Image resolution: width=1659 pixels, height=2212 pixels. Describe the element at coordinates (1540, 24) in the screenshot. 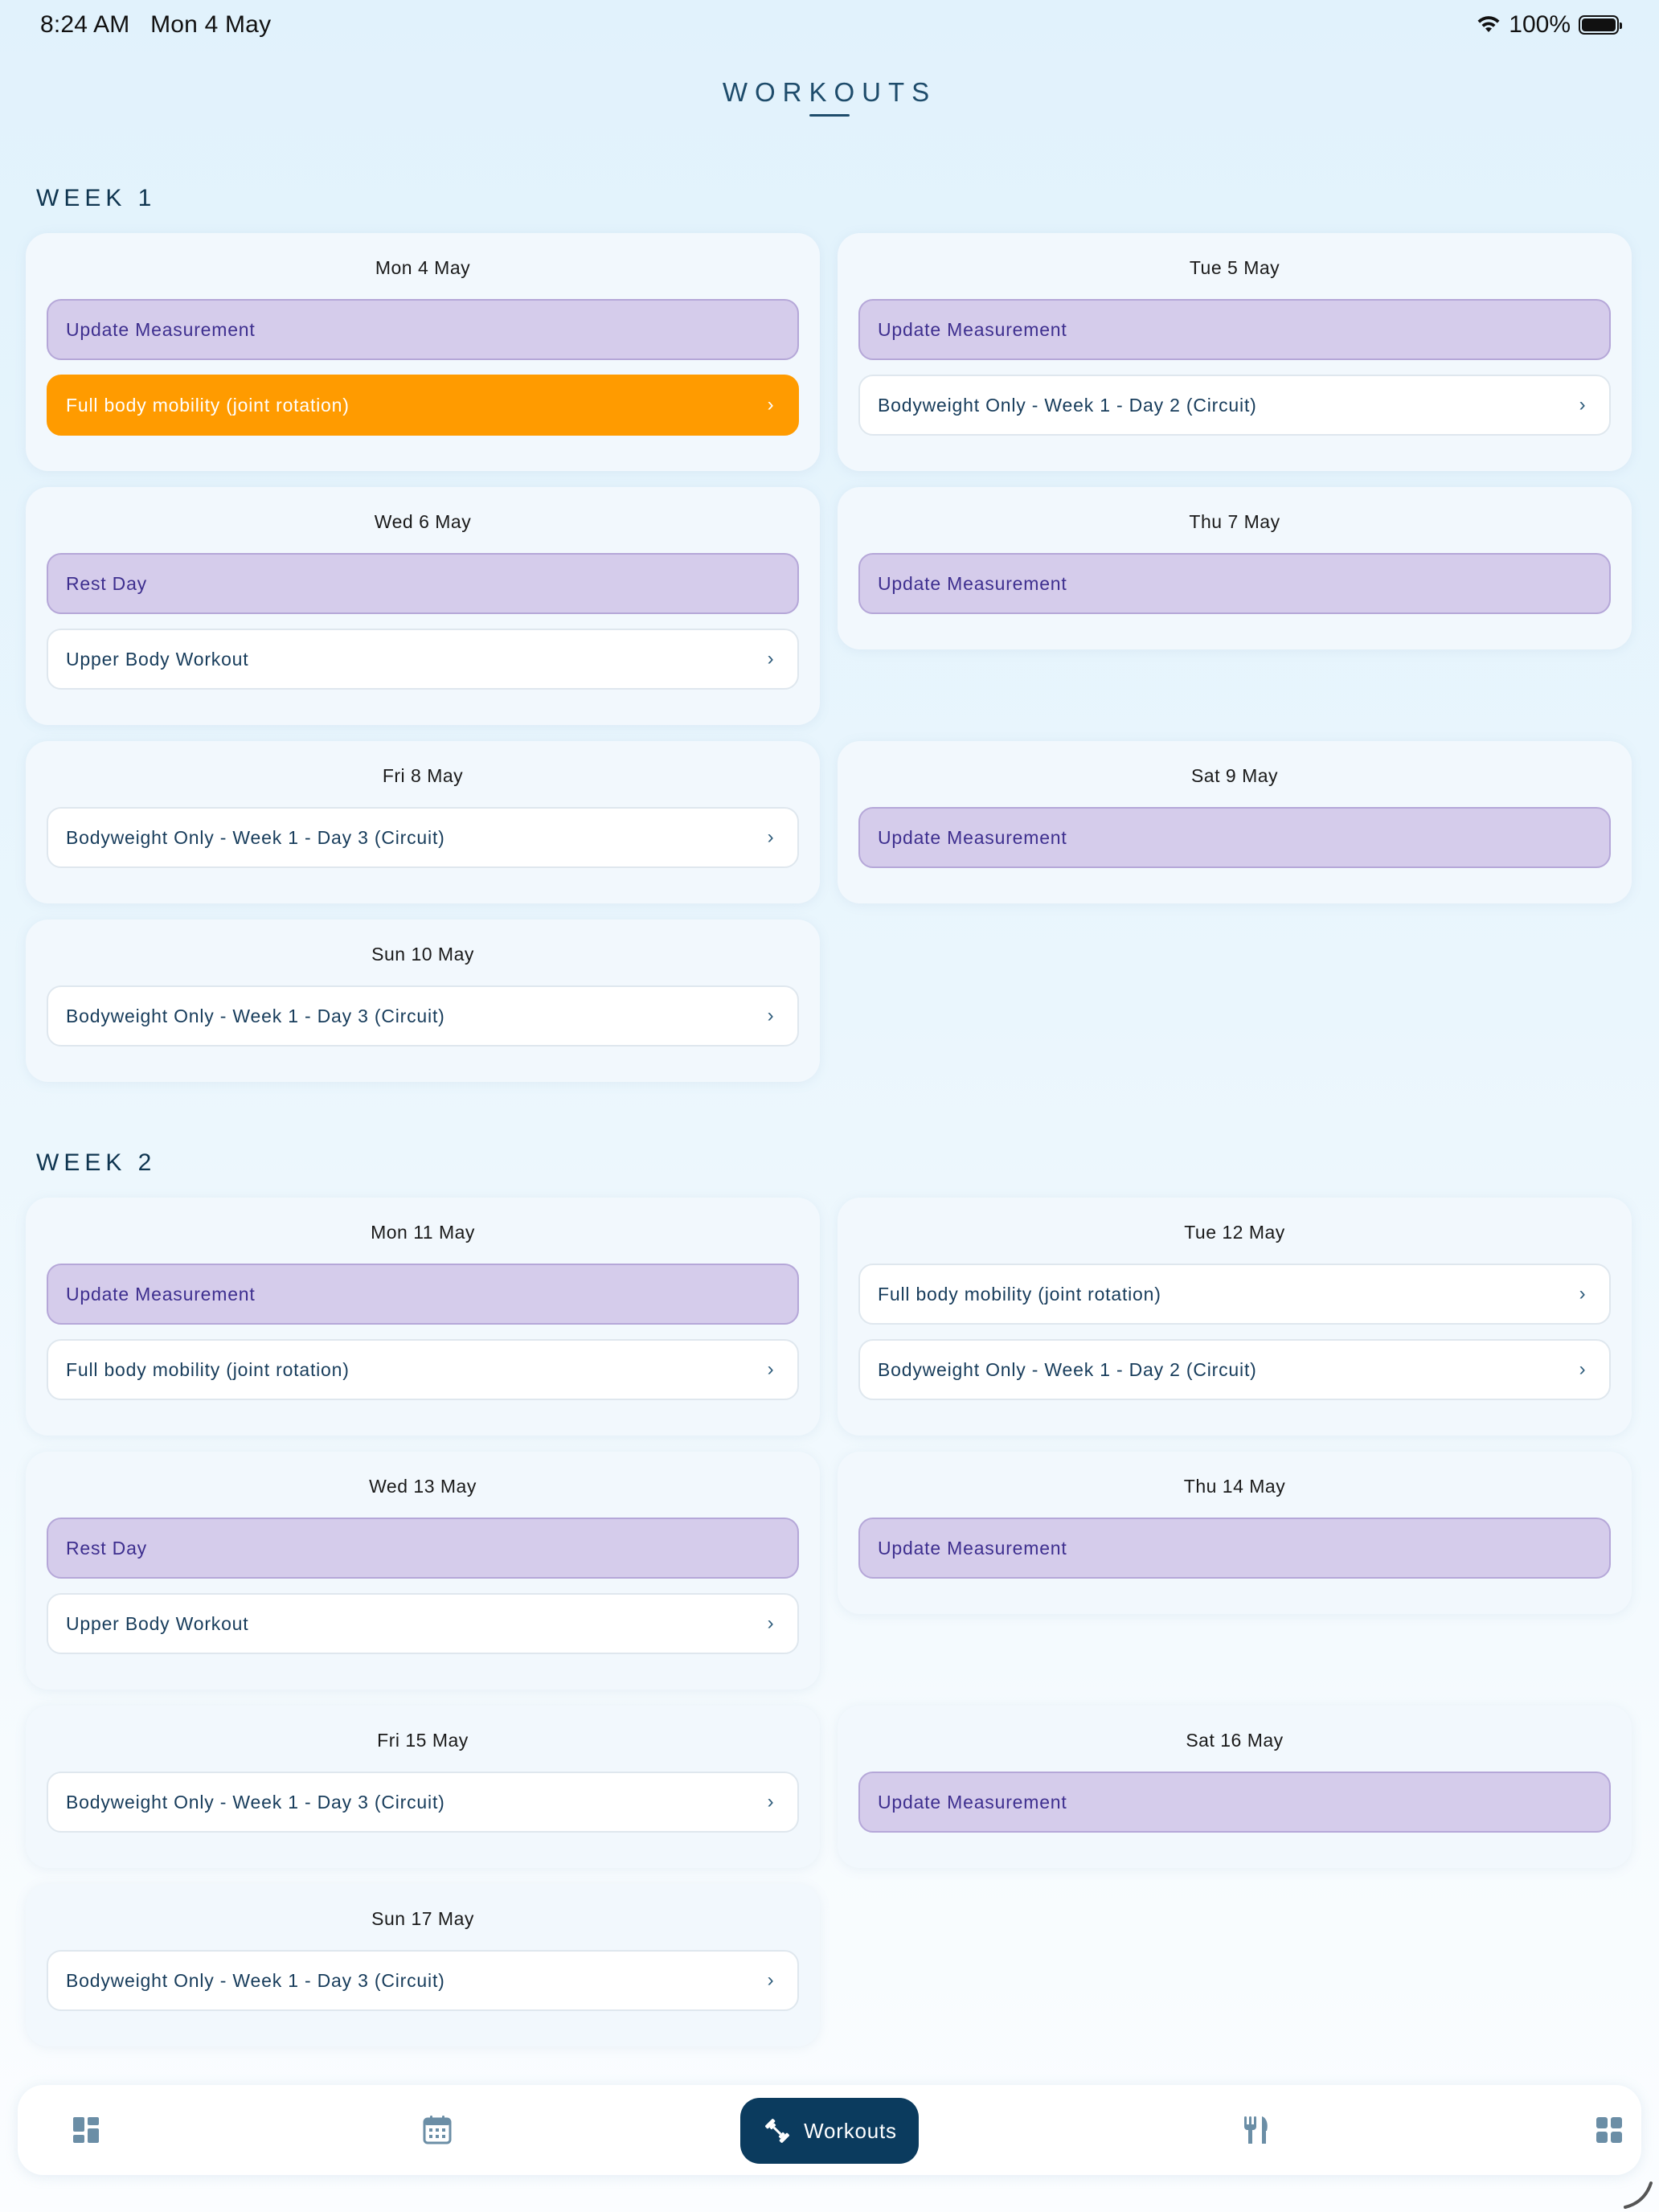

I see `battery-percent: 100%` at that location.